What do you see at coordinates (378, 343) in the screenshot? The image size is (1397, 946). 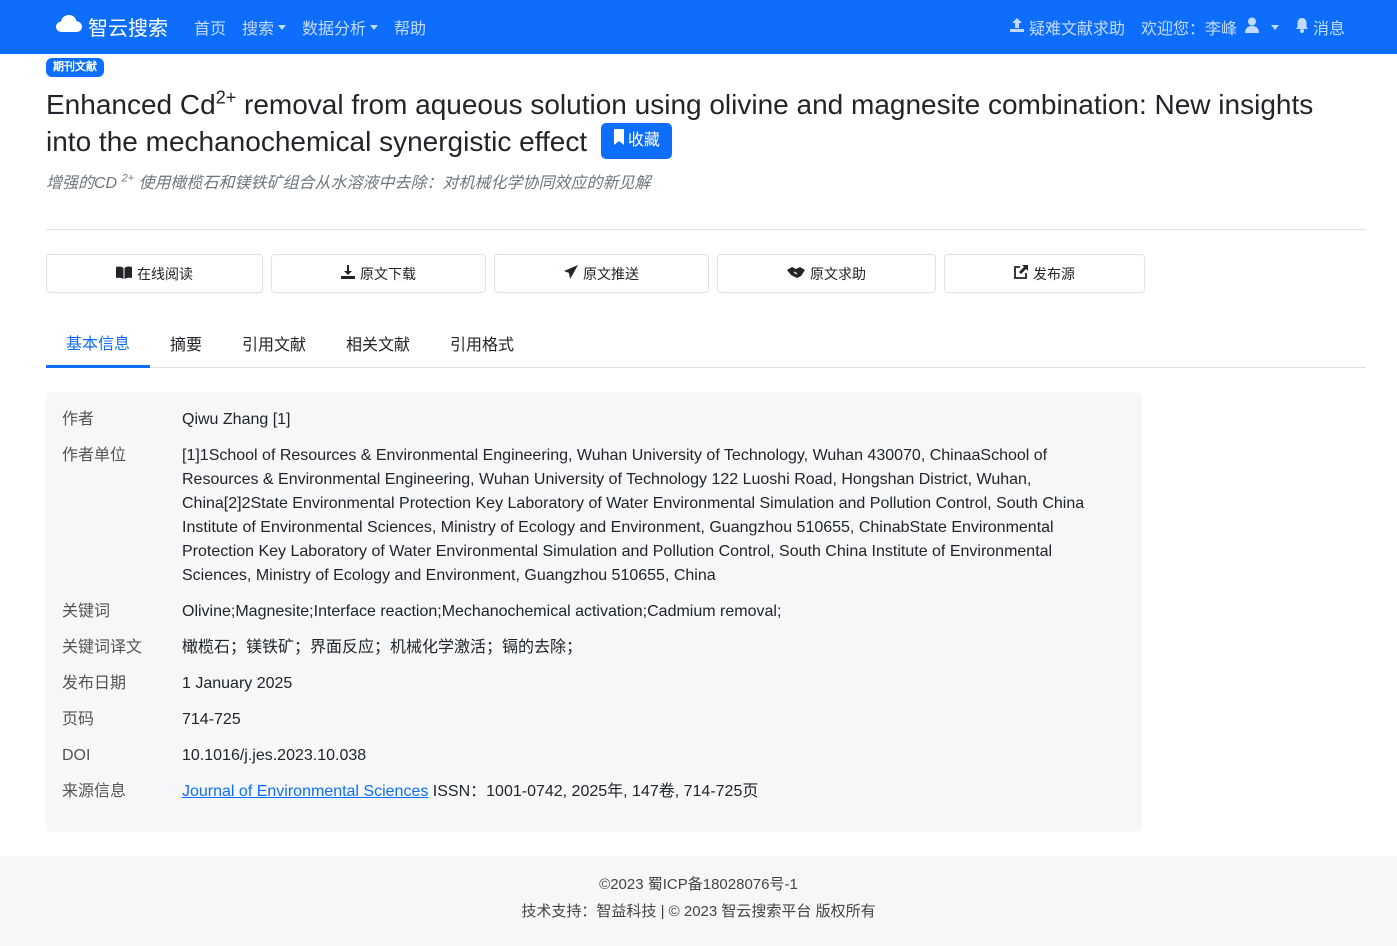 I see `tab-related: 相关文献` at bounding box center [378, 343].